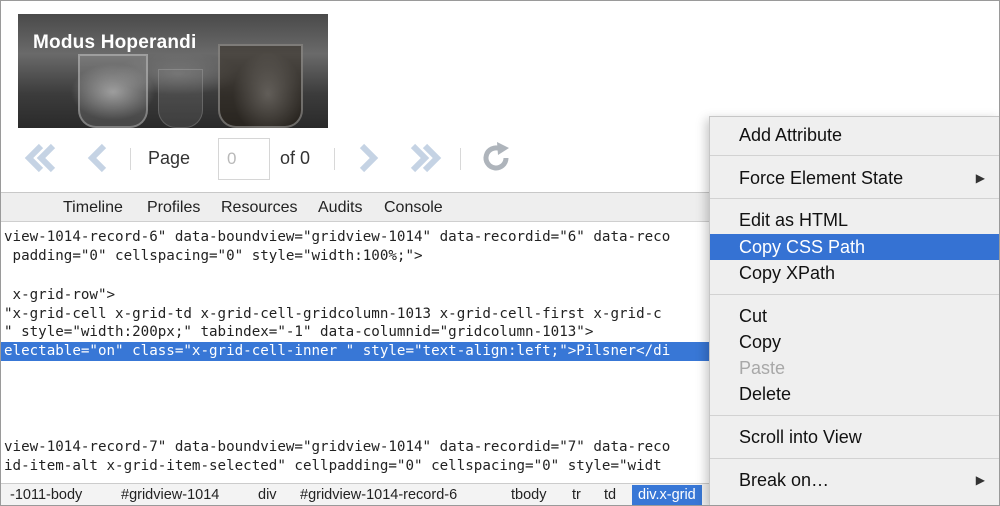 This screenshot has width=1000, height=506. I want to click on last-page-icon, so click(426, 158).